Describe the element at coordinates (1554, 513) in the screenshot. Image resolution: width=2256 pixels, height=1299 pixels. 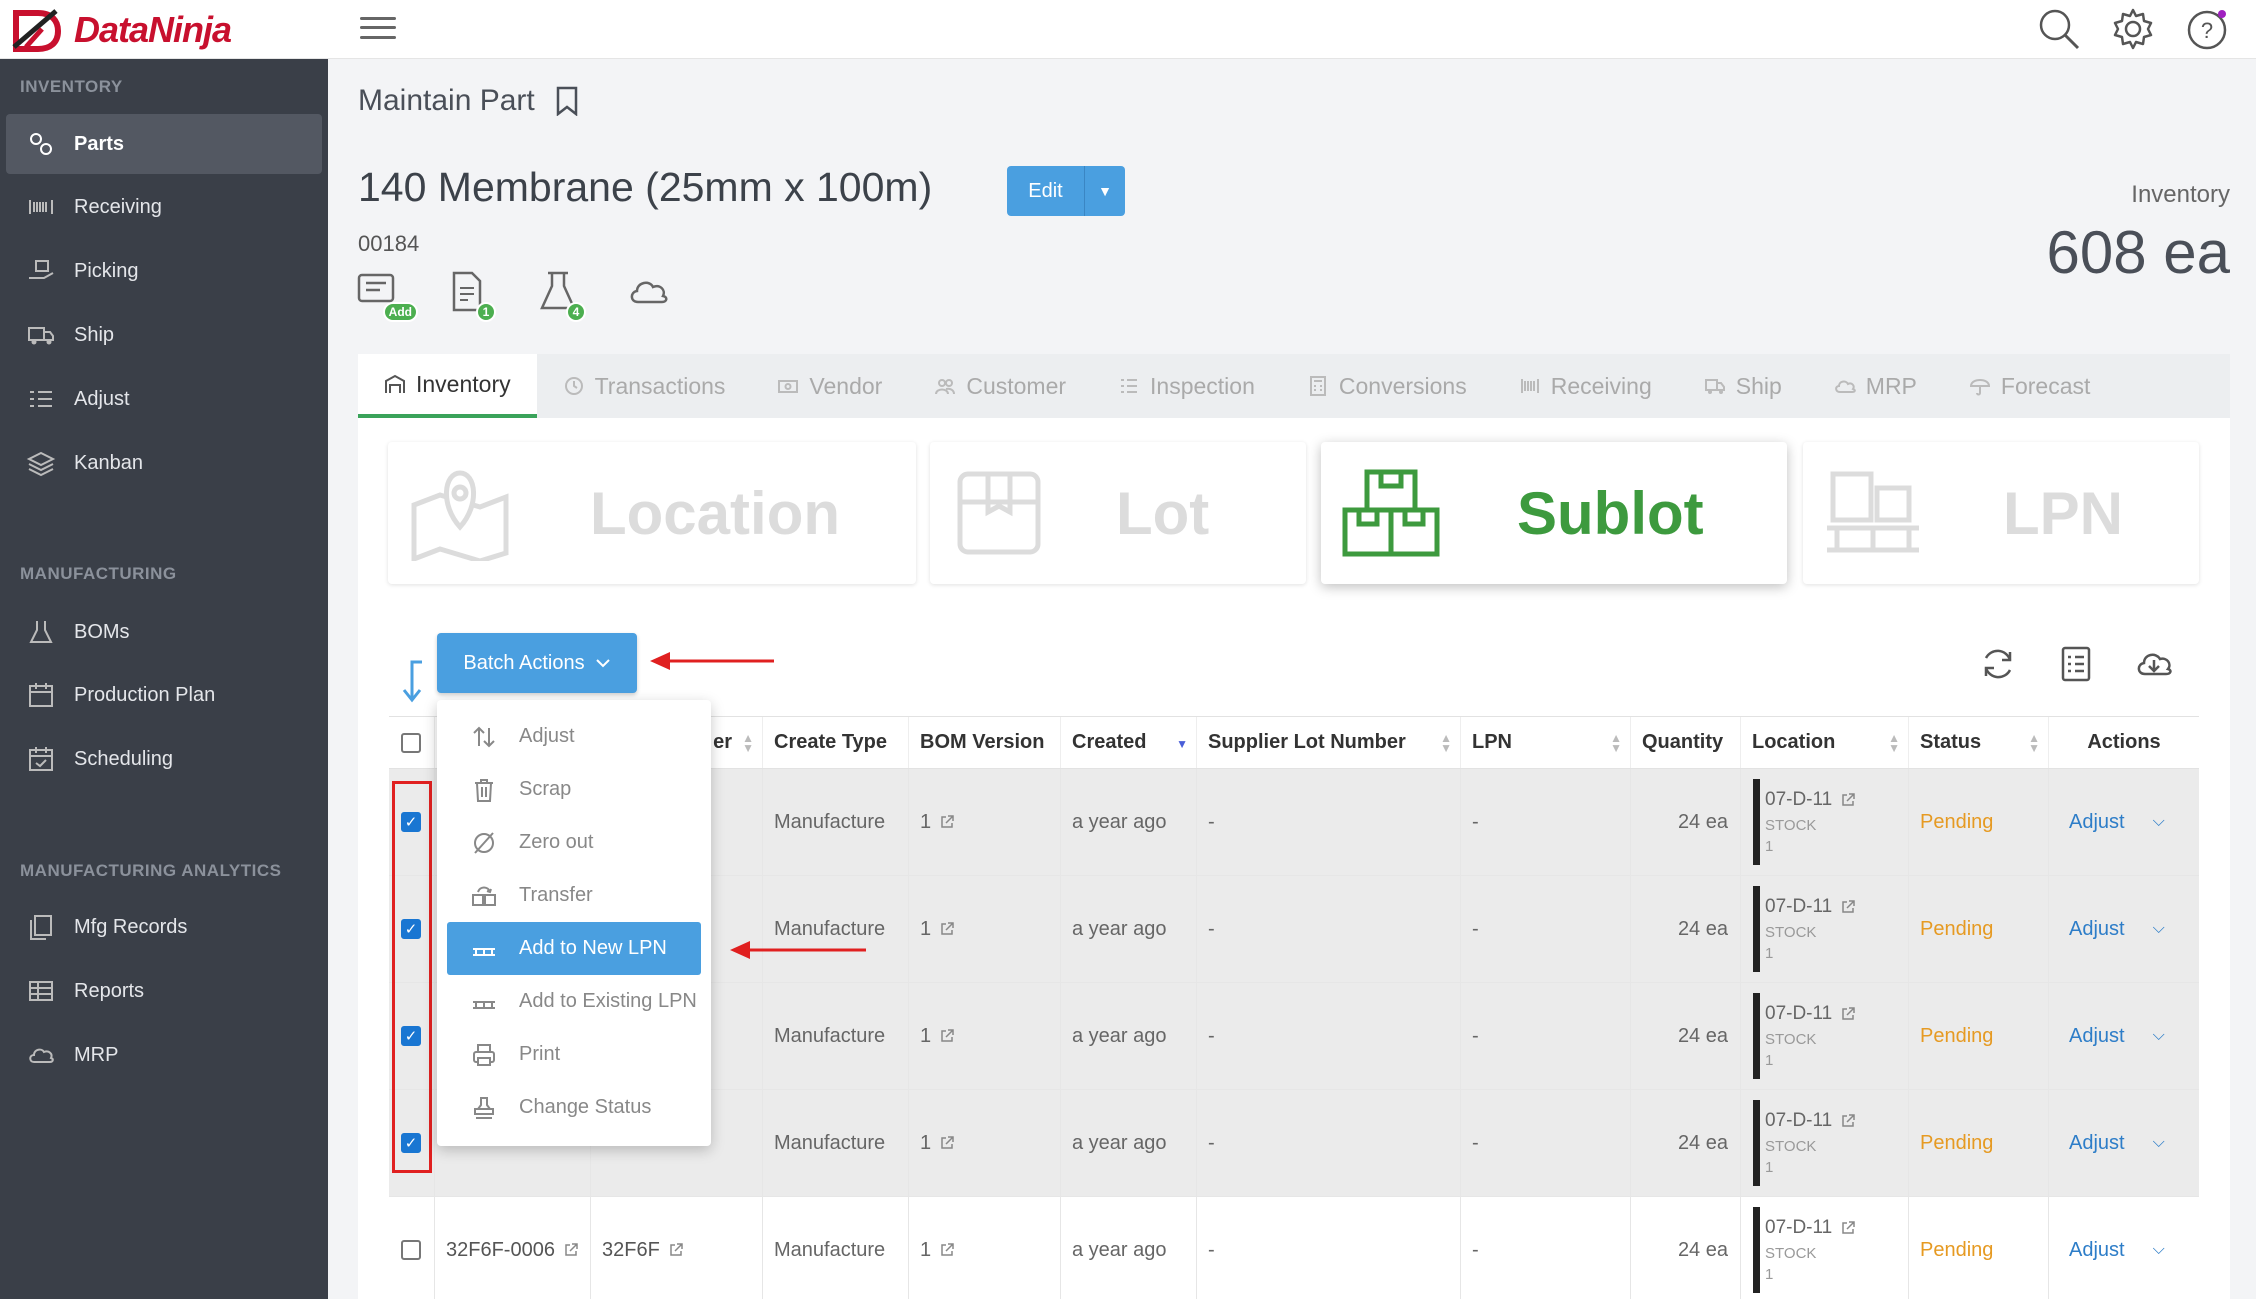
I see `view-sublot-card: Sublot` at that location.